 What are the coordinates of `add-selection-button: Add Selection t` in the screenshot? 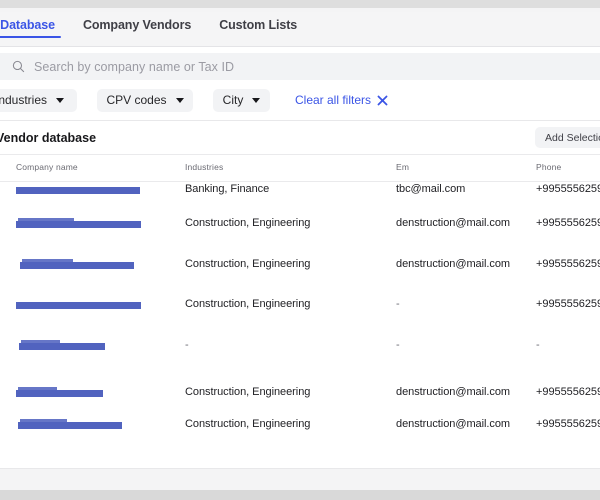 It's located at (567, 137).